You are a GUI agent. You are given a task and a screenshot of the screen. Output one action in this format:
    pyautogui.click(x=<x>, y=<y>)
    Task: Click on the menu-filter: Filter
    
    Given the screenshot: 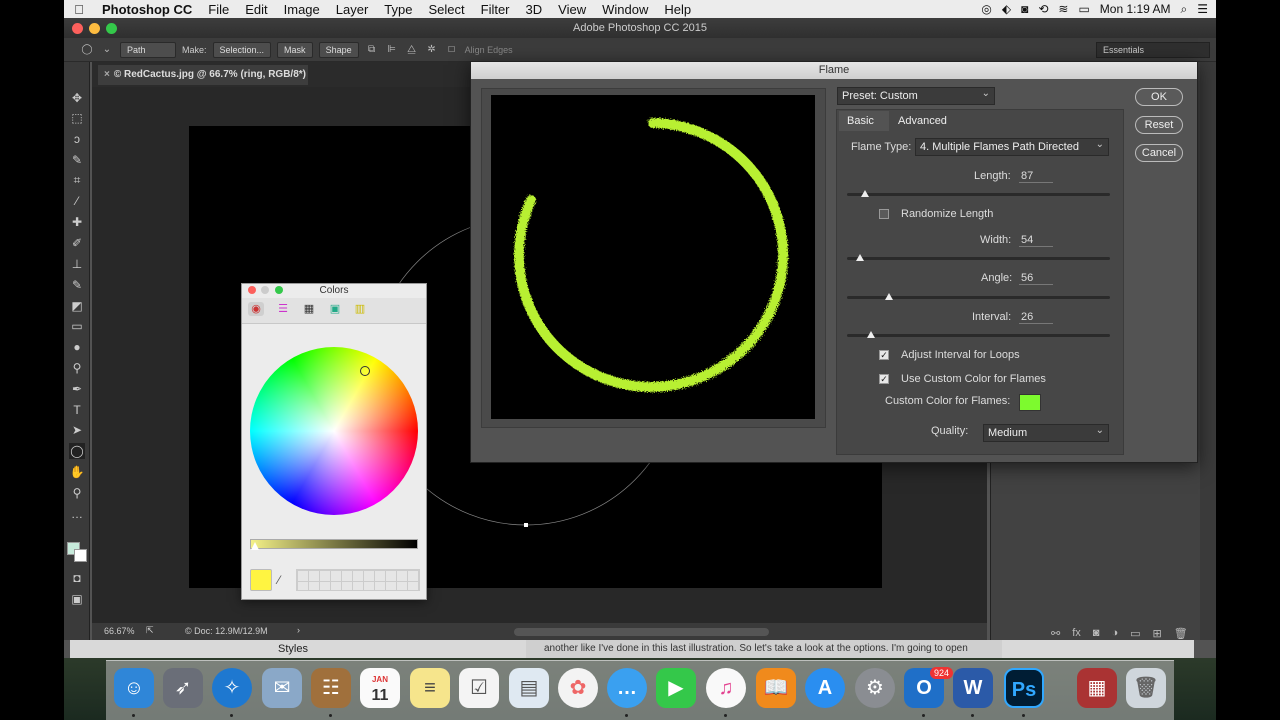 What is the action you would take?
    pyautogui.click(x=495, y=9)
    